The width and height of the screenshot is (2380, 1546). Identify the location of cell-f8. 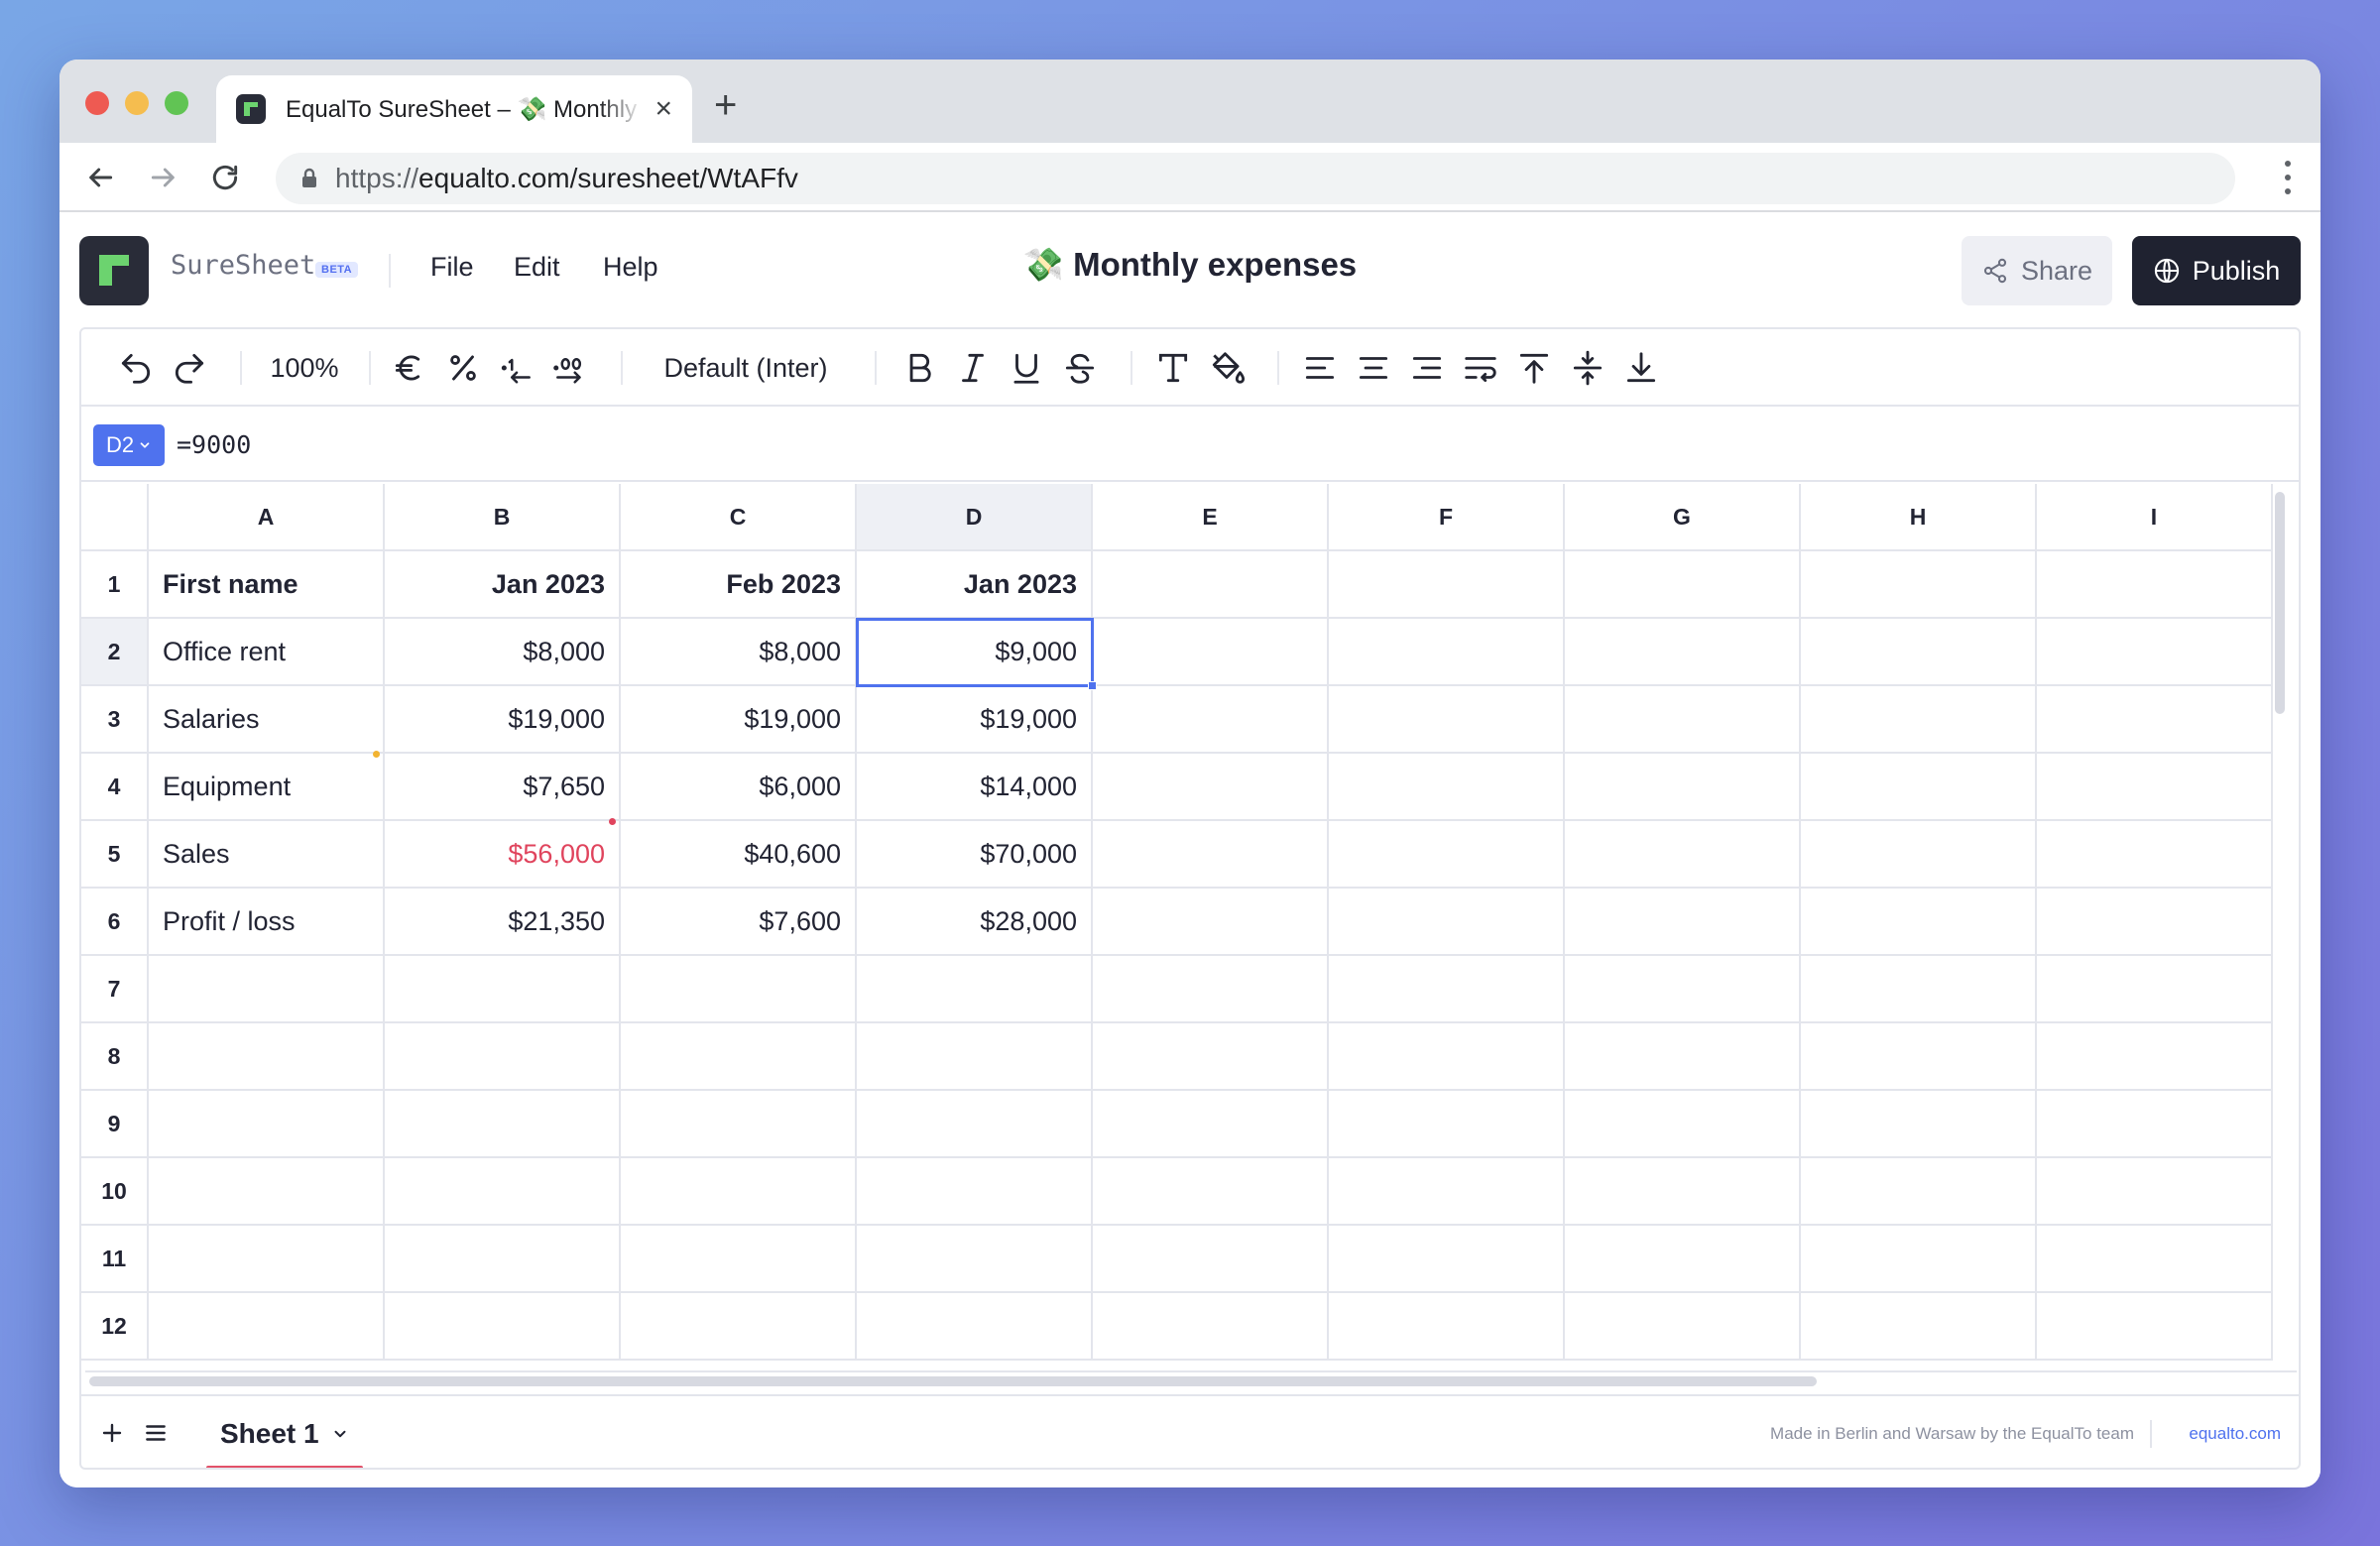
(1447, 1057).